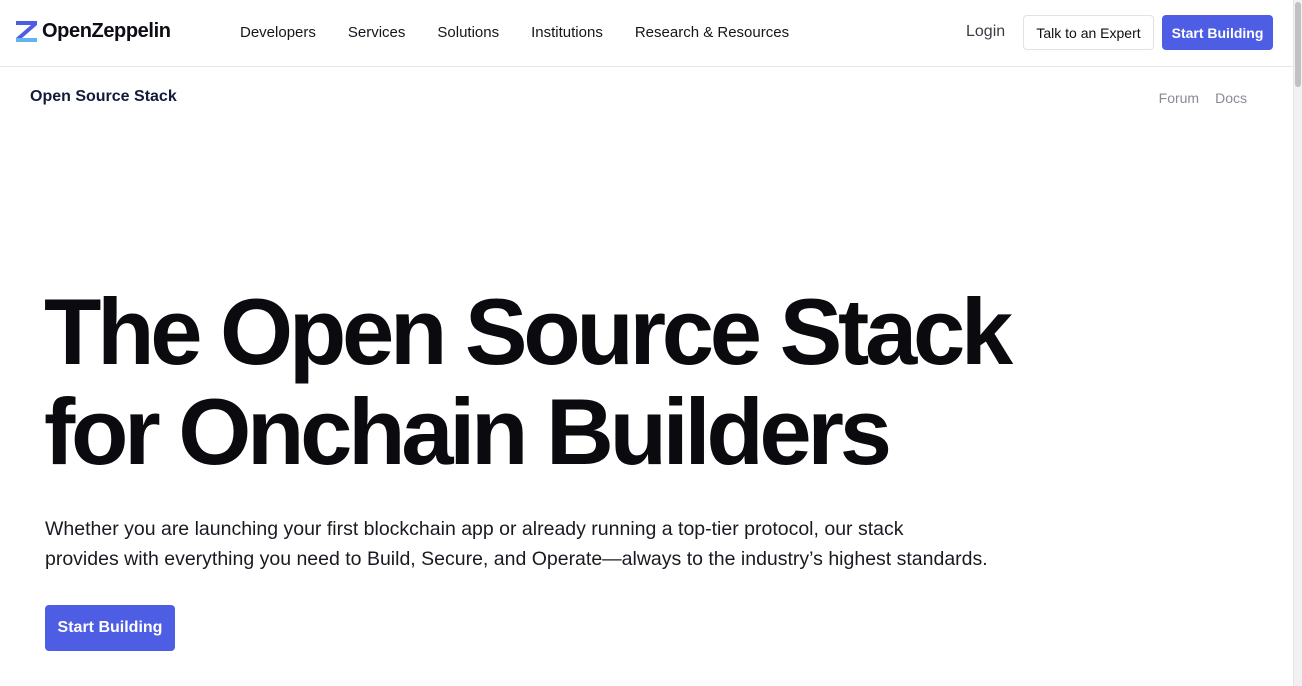 This screenshot has height=686, width=1302. What do you see at coordinates (377, 32) in the screenshot?
I see `nav-services: Services` at bounding box center [377, 32].